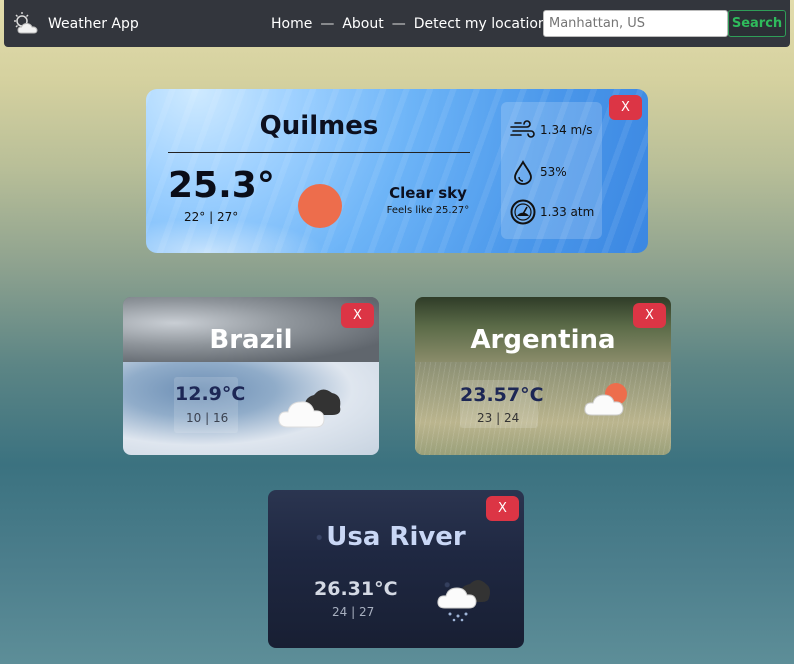 The height and width of the screenshot is (664, 794). I want to click on partly-cloudy-icon, so click(609, 403).